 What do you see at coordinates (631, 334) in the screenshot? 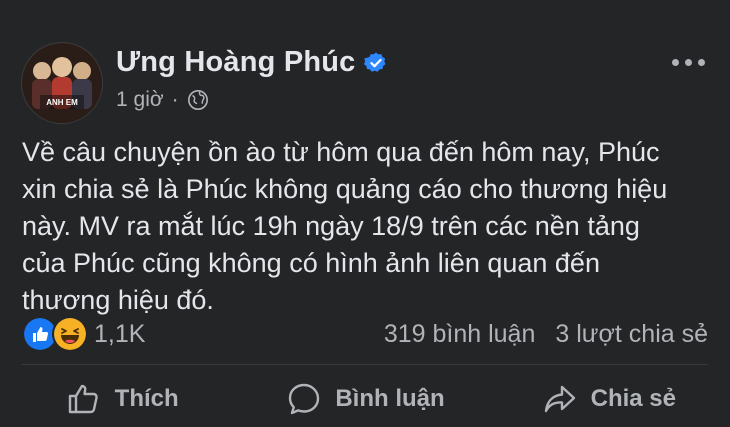
I see `share-count: 3 lượt chia sẻ` at bounding box center [631, 334].